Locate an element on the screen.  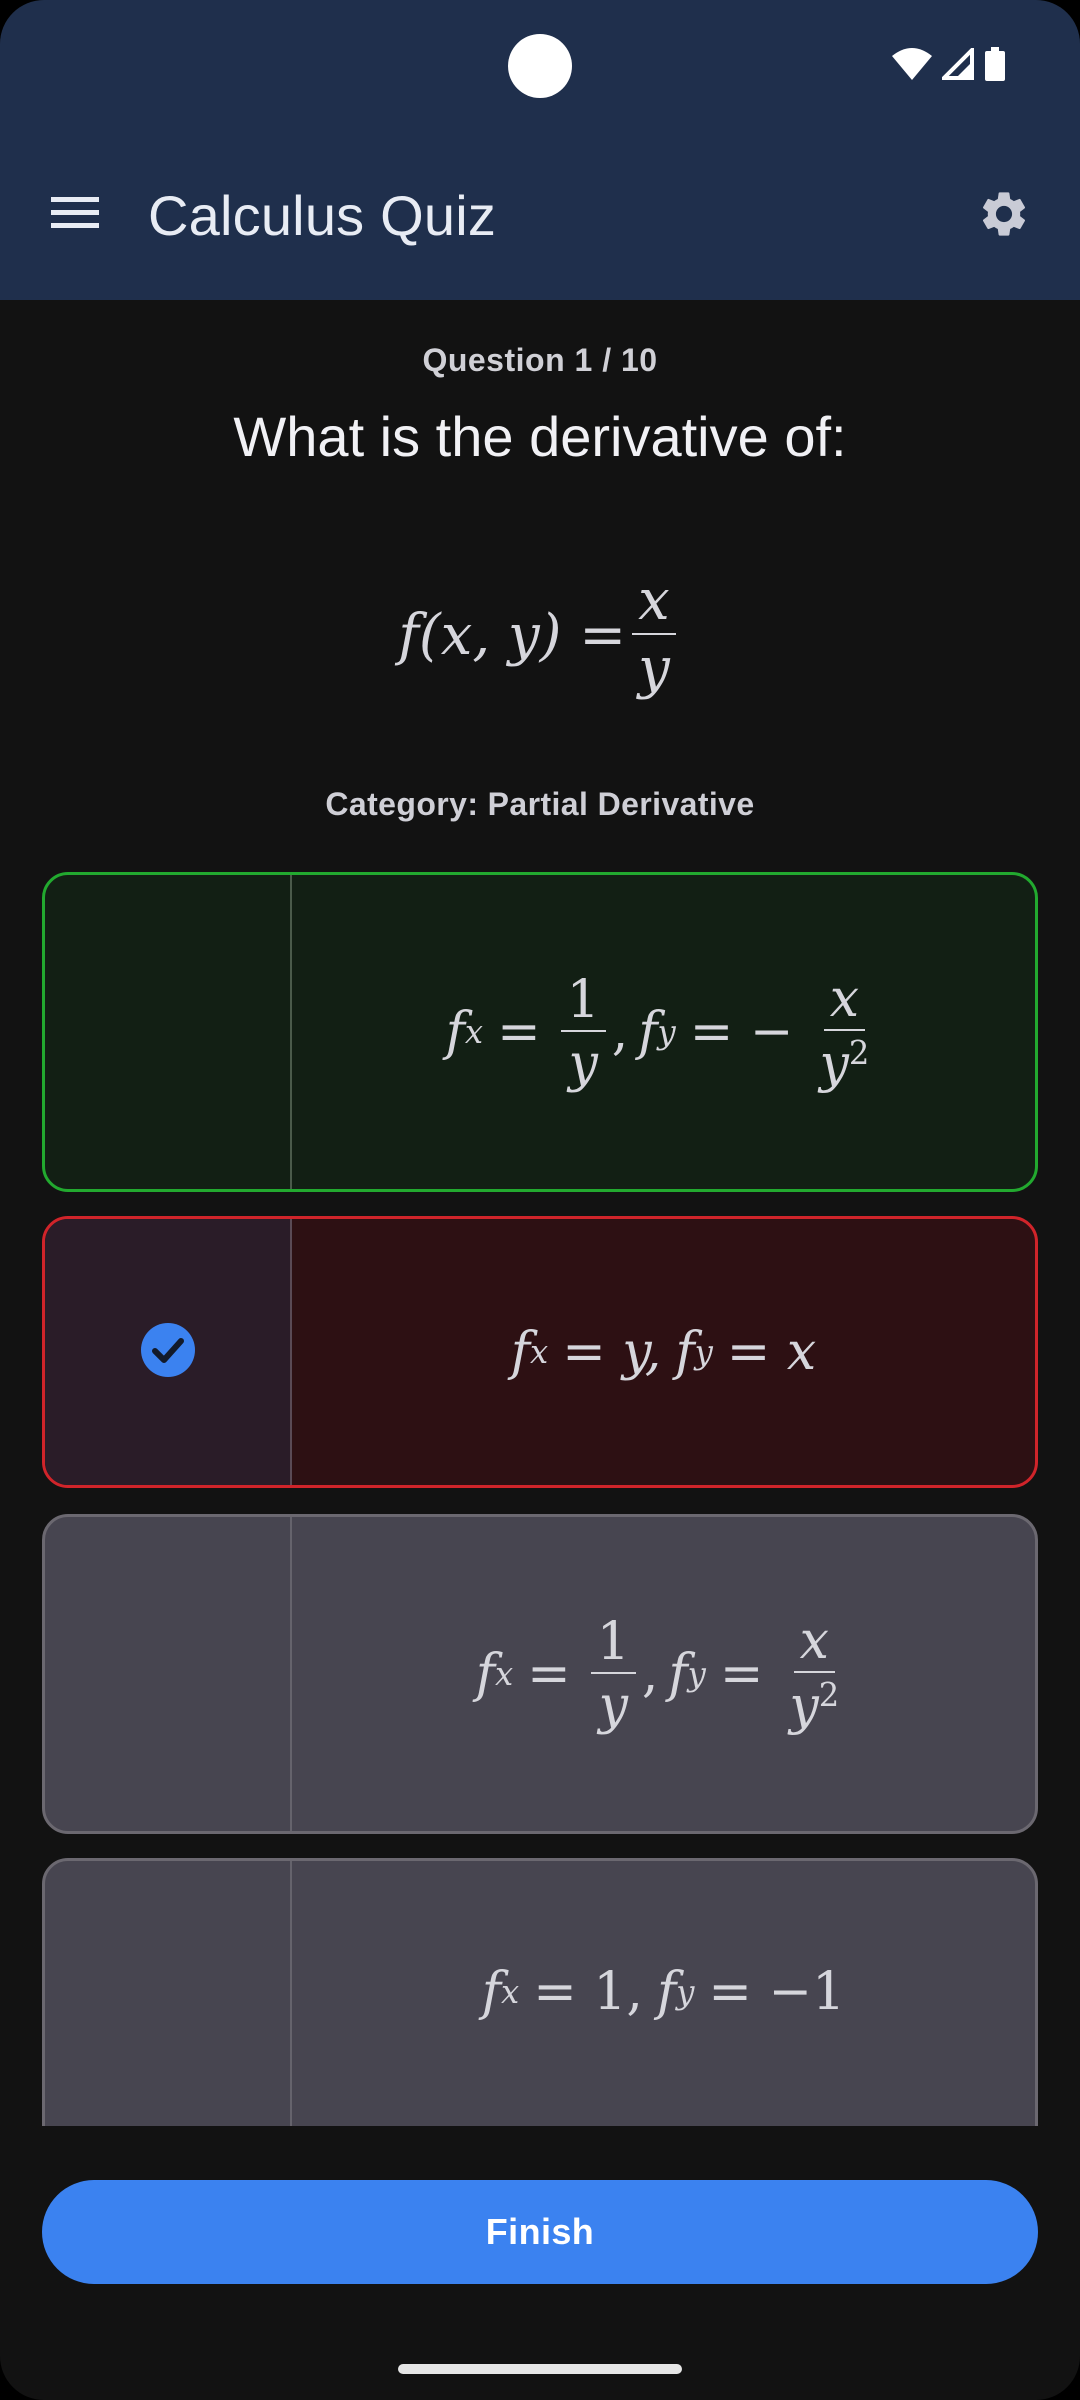
settings-button is located at coordinates (1004, 216).